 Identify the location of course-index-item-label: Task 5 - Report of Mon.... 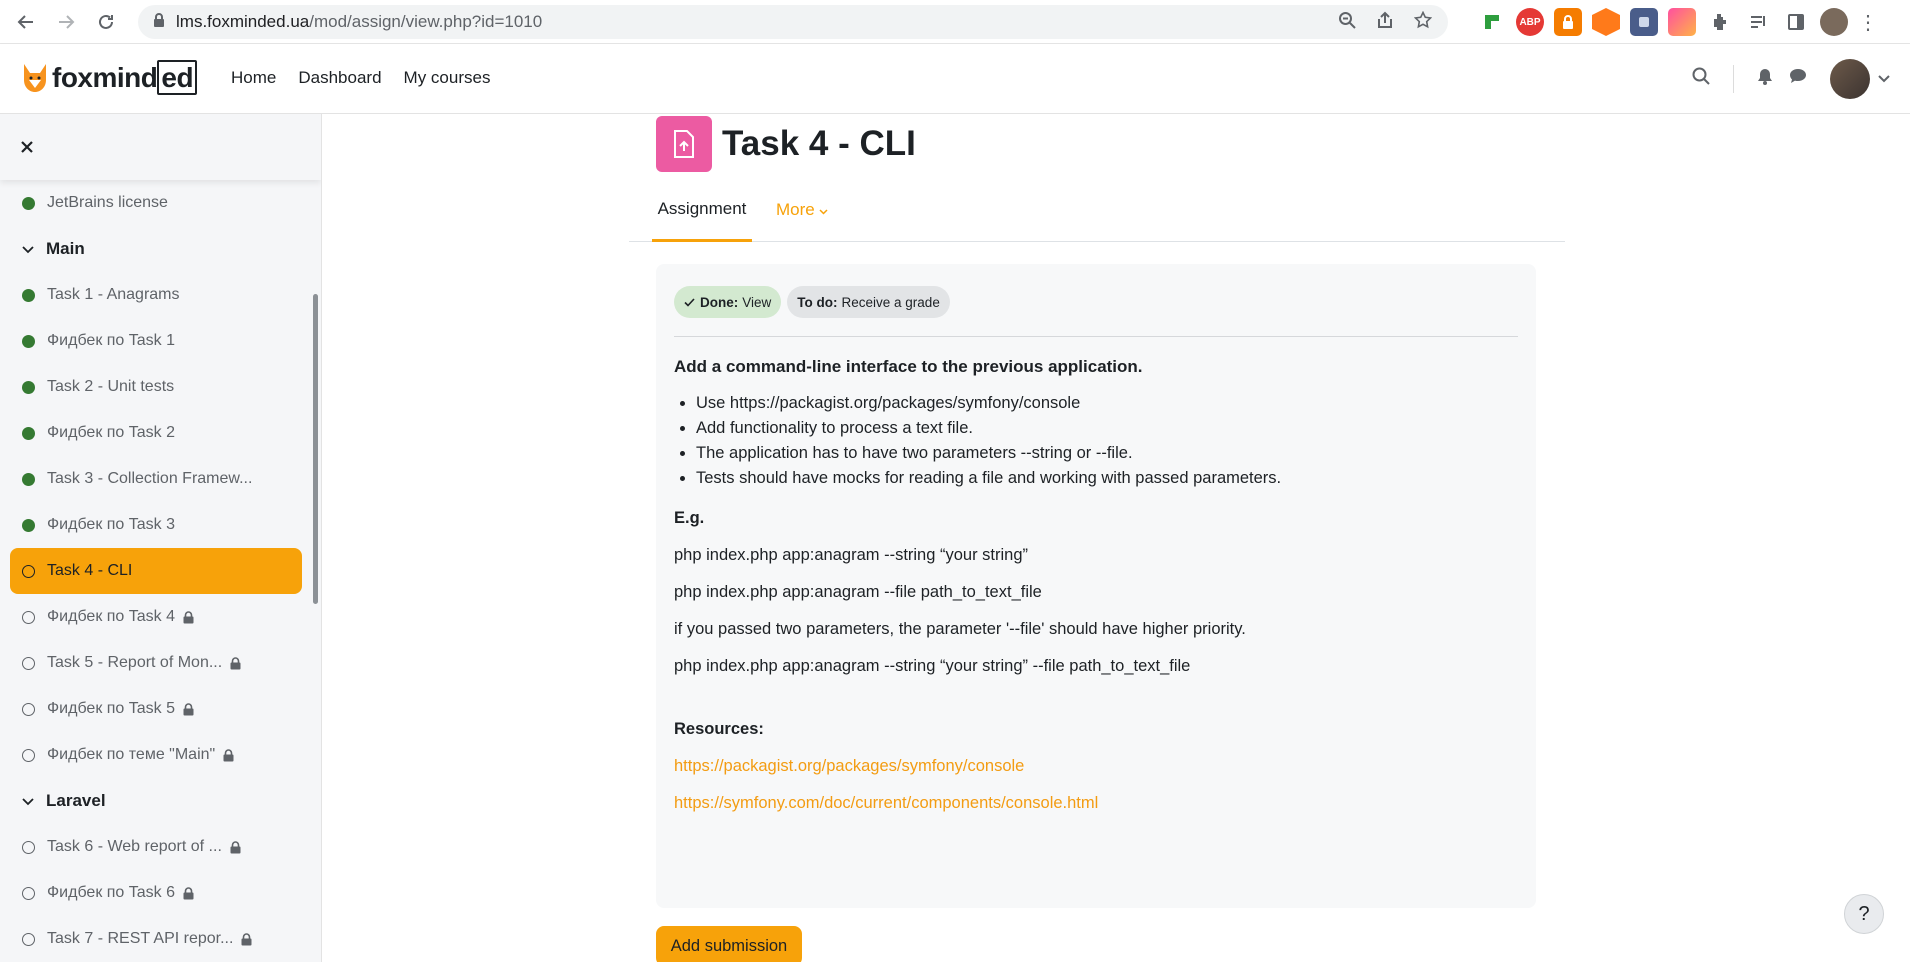
(135, 662).